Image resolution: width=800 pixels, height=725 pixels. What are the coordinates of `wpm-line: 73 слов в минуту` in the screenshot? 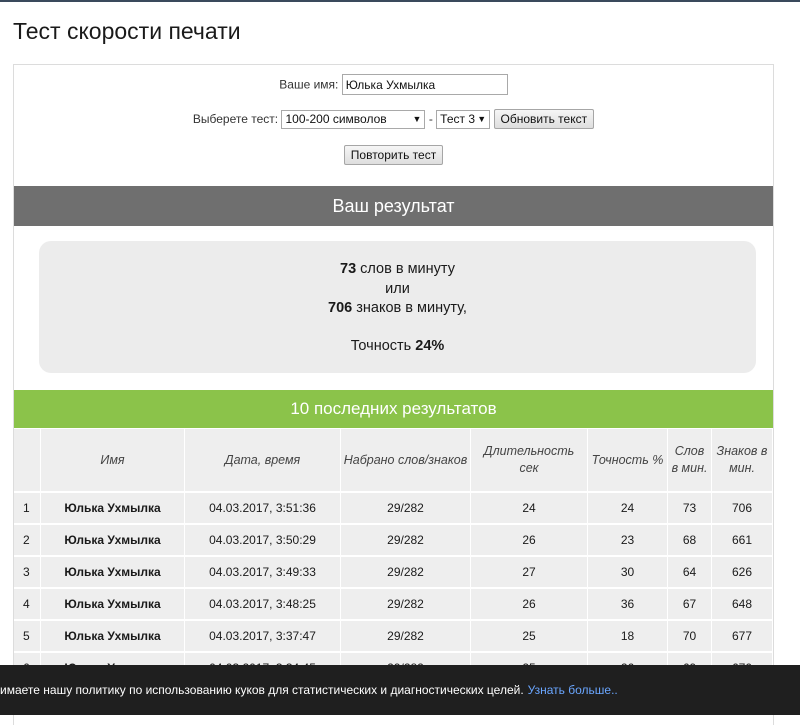 It's located at (397, 269).